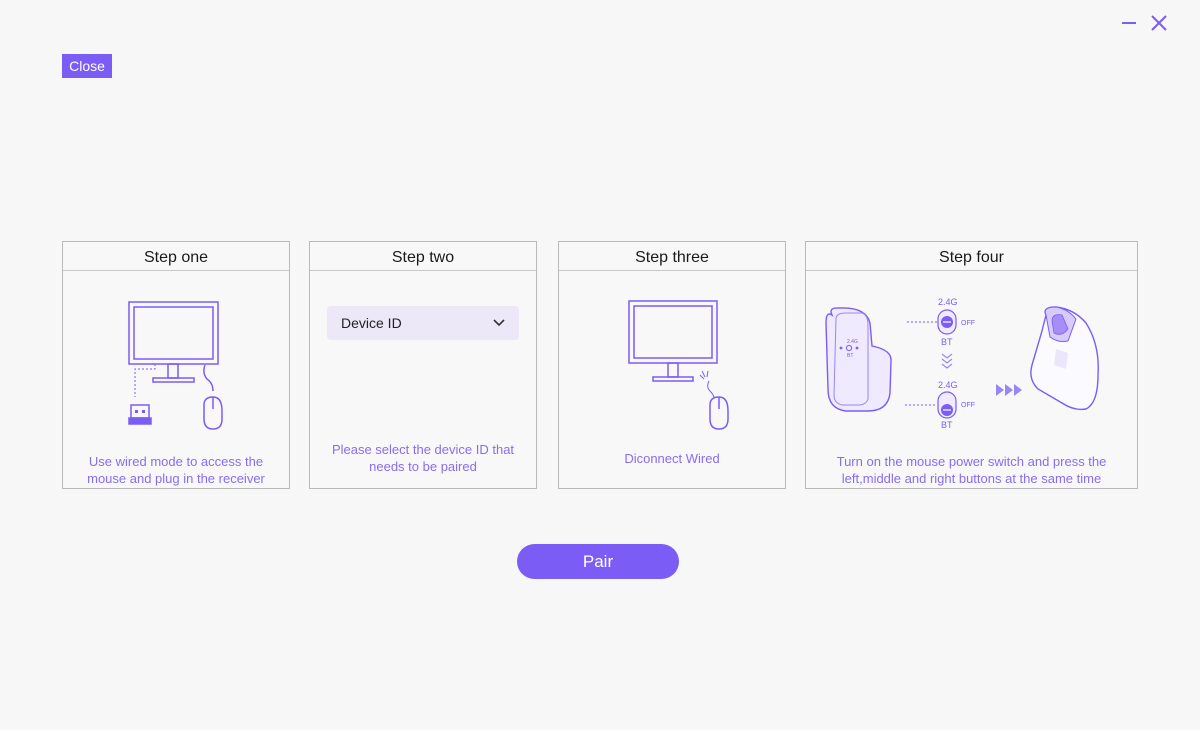 Image resolution: width=1200 pixels, height=730 pixels. I want to click on minimize-button, so click(1129, 23).